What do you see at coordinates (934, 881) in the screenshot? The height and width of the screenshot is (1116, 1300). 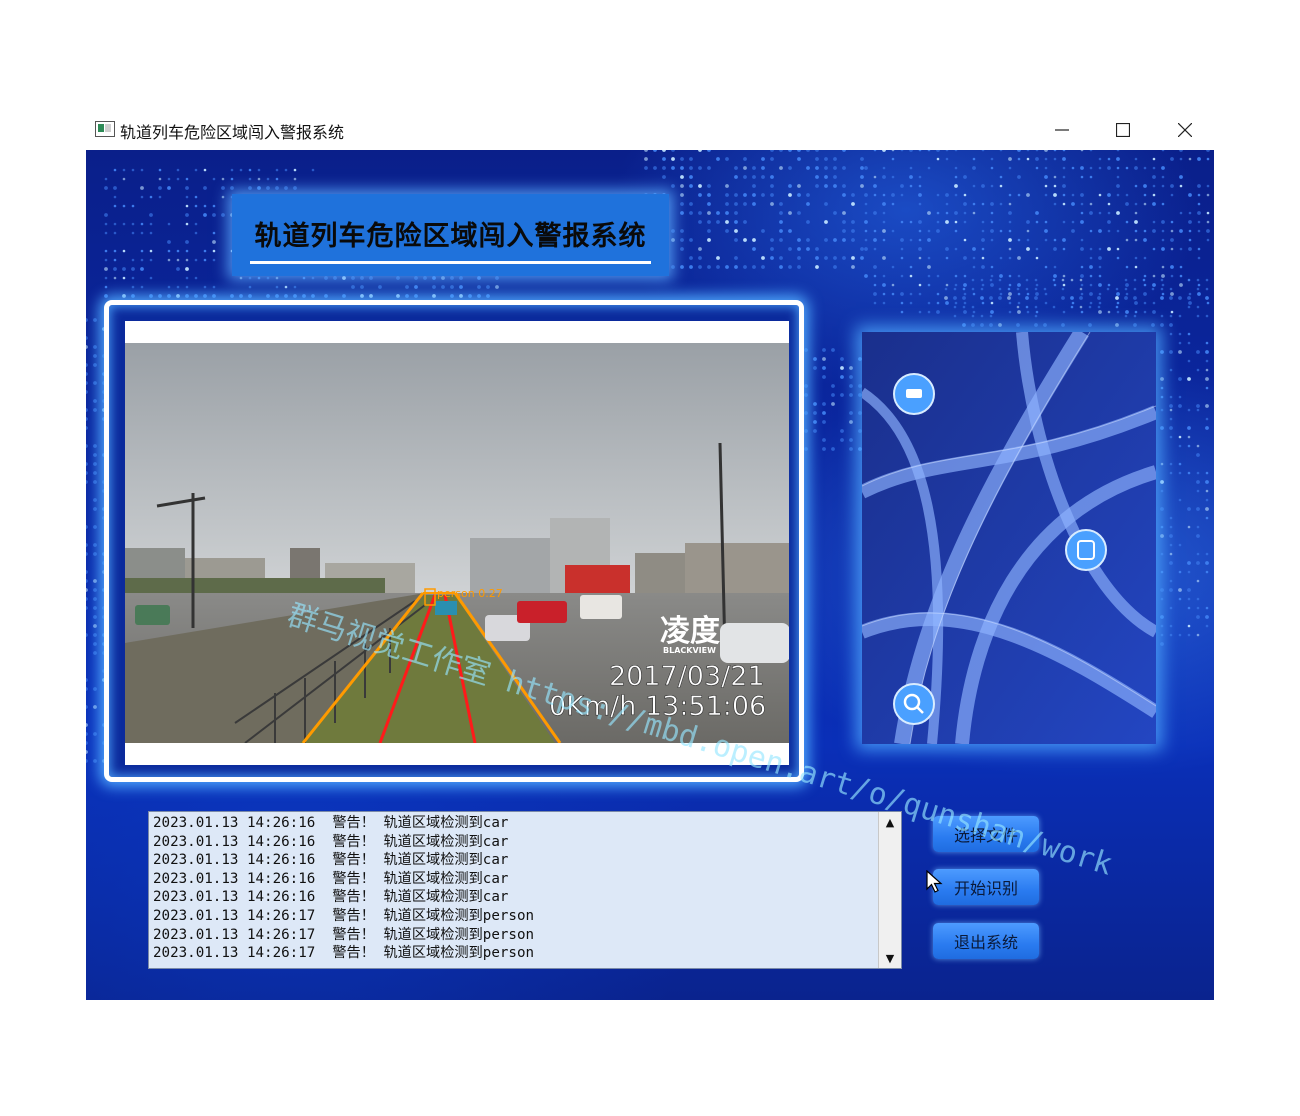 I see `mouse-cursor-icon` at bounding box center [934, 881].